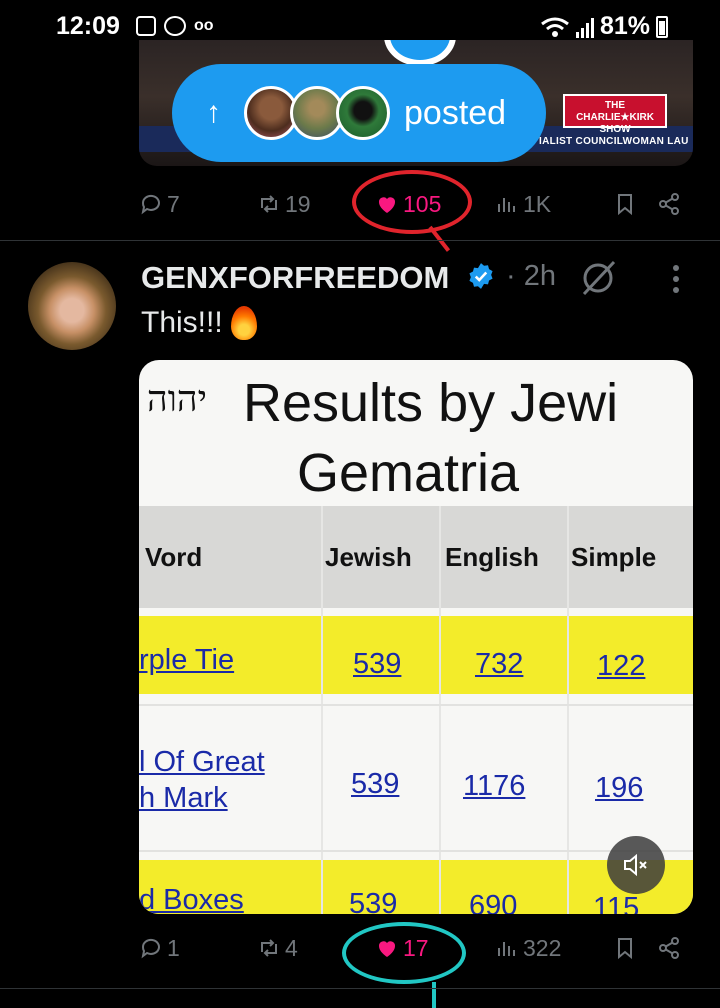 Image resolution: width=720 pixels, height=1008 pixels. I want to click on show-badge: THE CHARLIE★KIRK SHOW, so click(615, 114).